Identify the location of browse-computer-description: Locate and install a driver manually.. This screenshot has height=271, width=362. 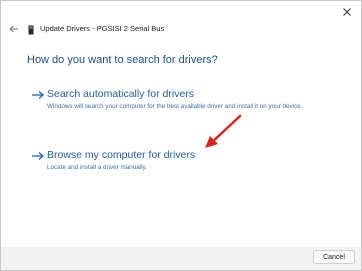
(97, 167).